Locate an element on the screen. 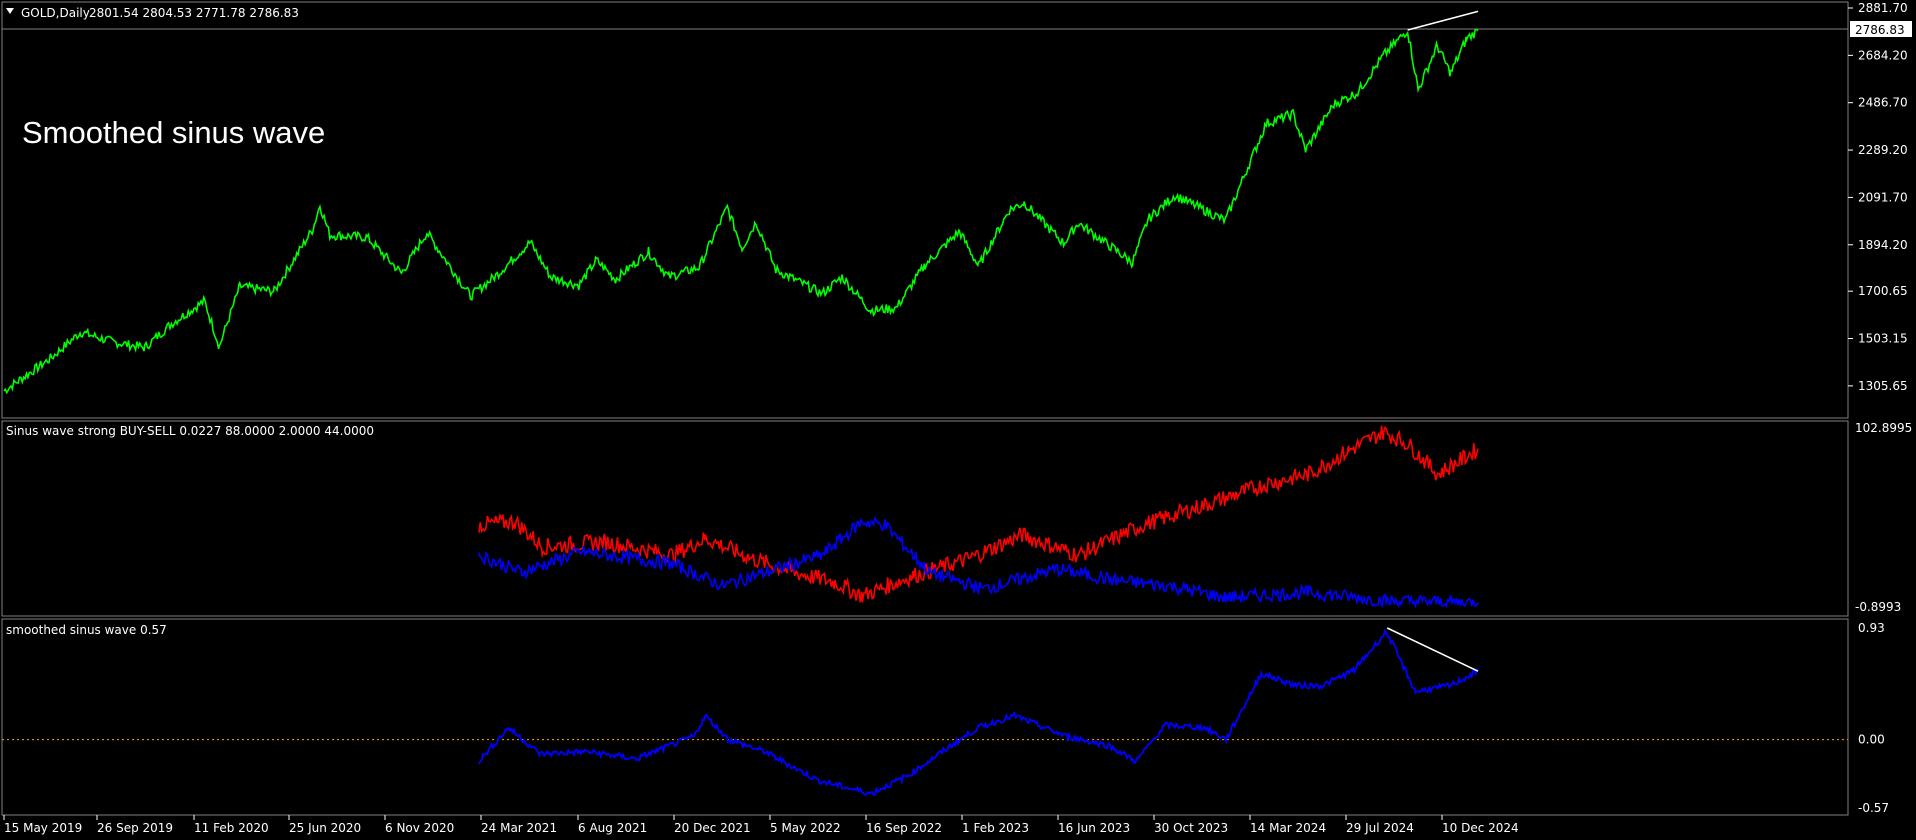 The width and height of the screenshot is (1916, 840). price-tick-label: 1894.20 is located at coordinates (1883, 245).